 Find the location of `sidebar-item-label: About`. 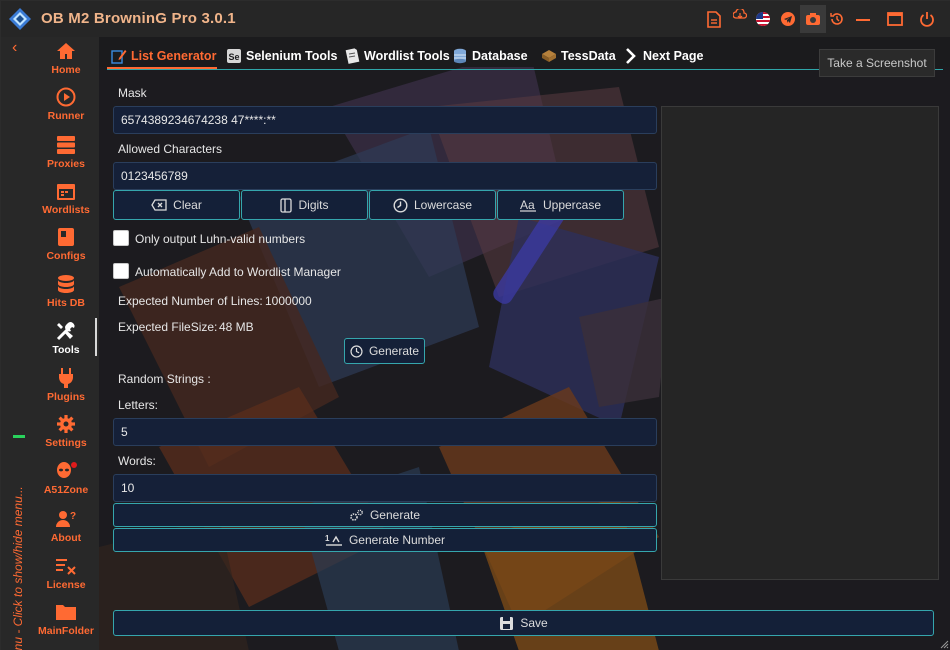

sidebar-item-label: About is located at coordinates (66, 538).